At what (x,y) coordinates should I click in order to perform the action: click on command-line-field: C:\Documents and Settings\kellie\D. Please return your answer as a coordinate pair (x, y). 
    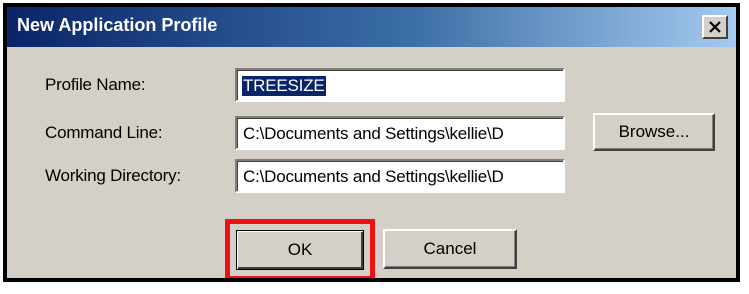
    Looking at the image, I should click on (400, 133).